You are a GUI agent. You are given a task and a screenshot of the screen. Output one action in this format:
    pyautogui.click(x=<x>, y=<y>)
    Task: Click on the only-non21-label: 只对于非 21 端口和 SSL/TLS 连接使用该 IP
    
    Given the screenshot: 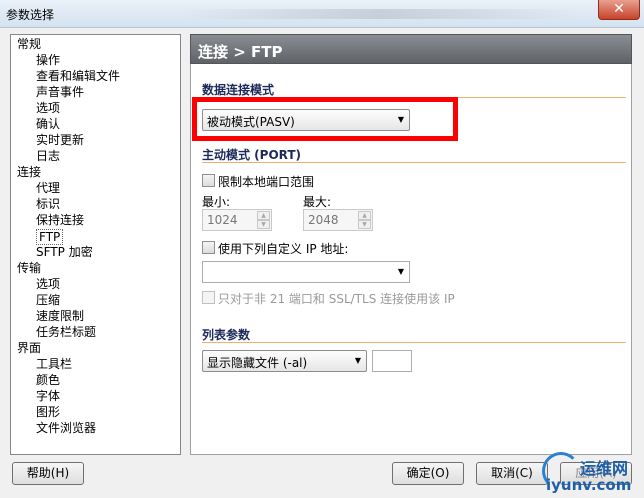 What is the action you would take?
    pyautogui.click(x=336, y=299)
    